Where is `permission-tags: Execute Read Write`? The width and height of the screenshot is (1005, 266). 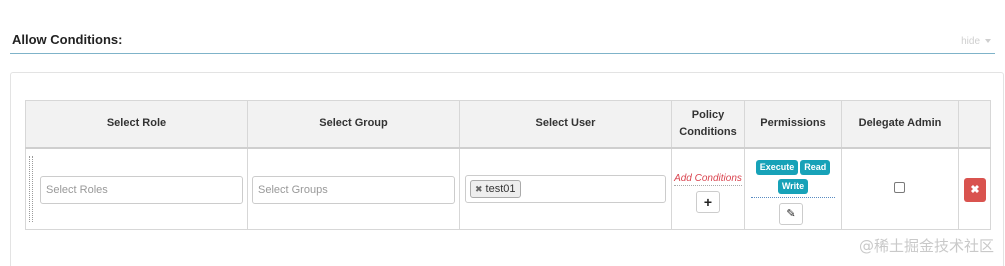
permission-tags: Execute Read Write is located at coordinates (793, 178).